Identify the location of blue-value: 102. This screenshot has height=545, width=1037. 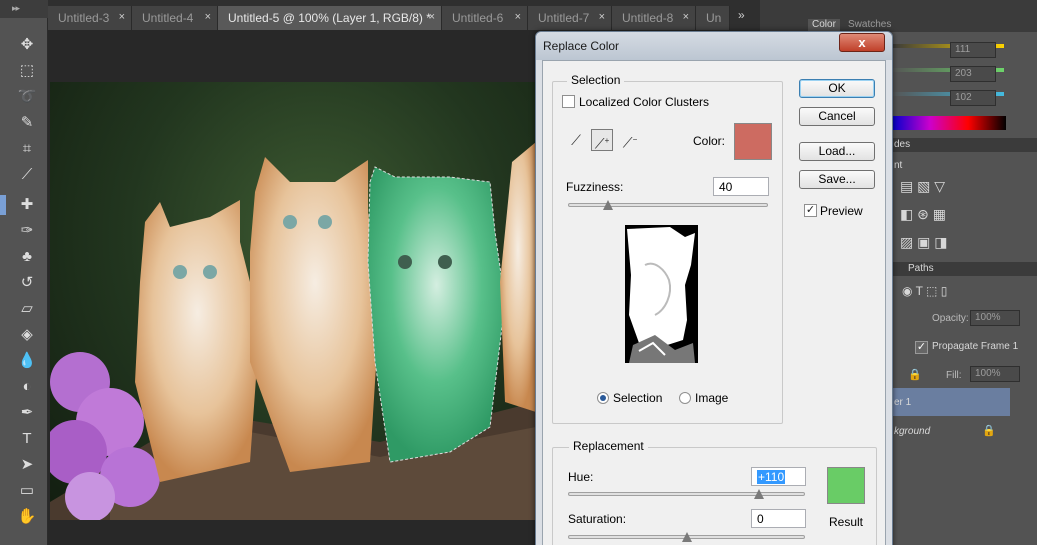
(973, 98).